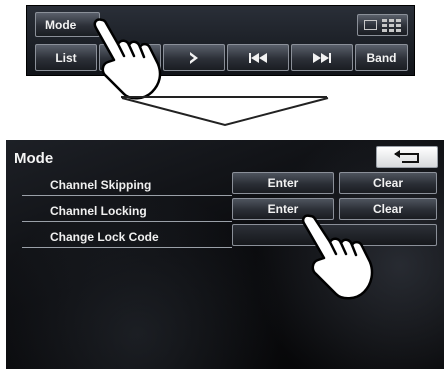 Image resolution: width=444 pixels, height=369 pixels. What do you see at coordinates (381, 57) in the screenshot?
I see `band-button: Band` at bounding box center [381, 57].